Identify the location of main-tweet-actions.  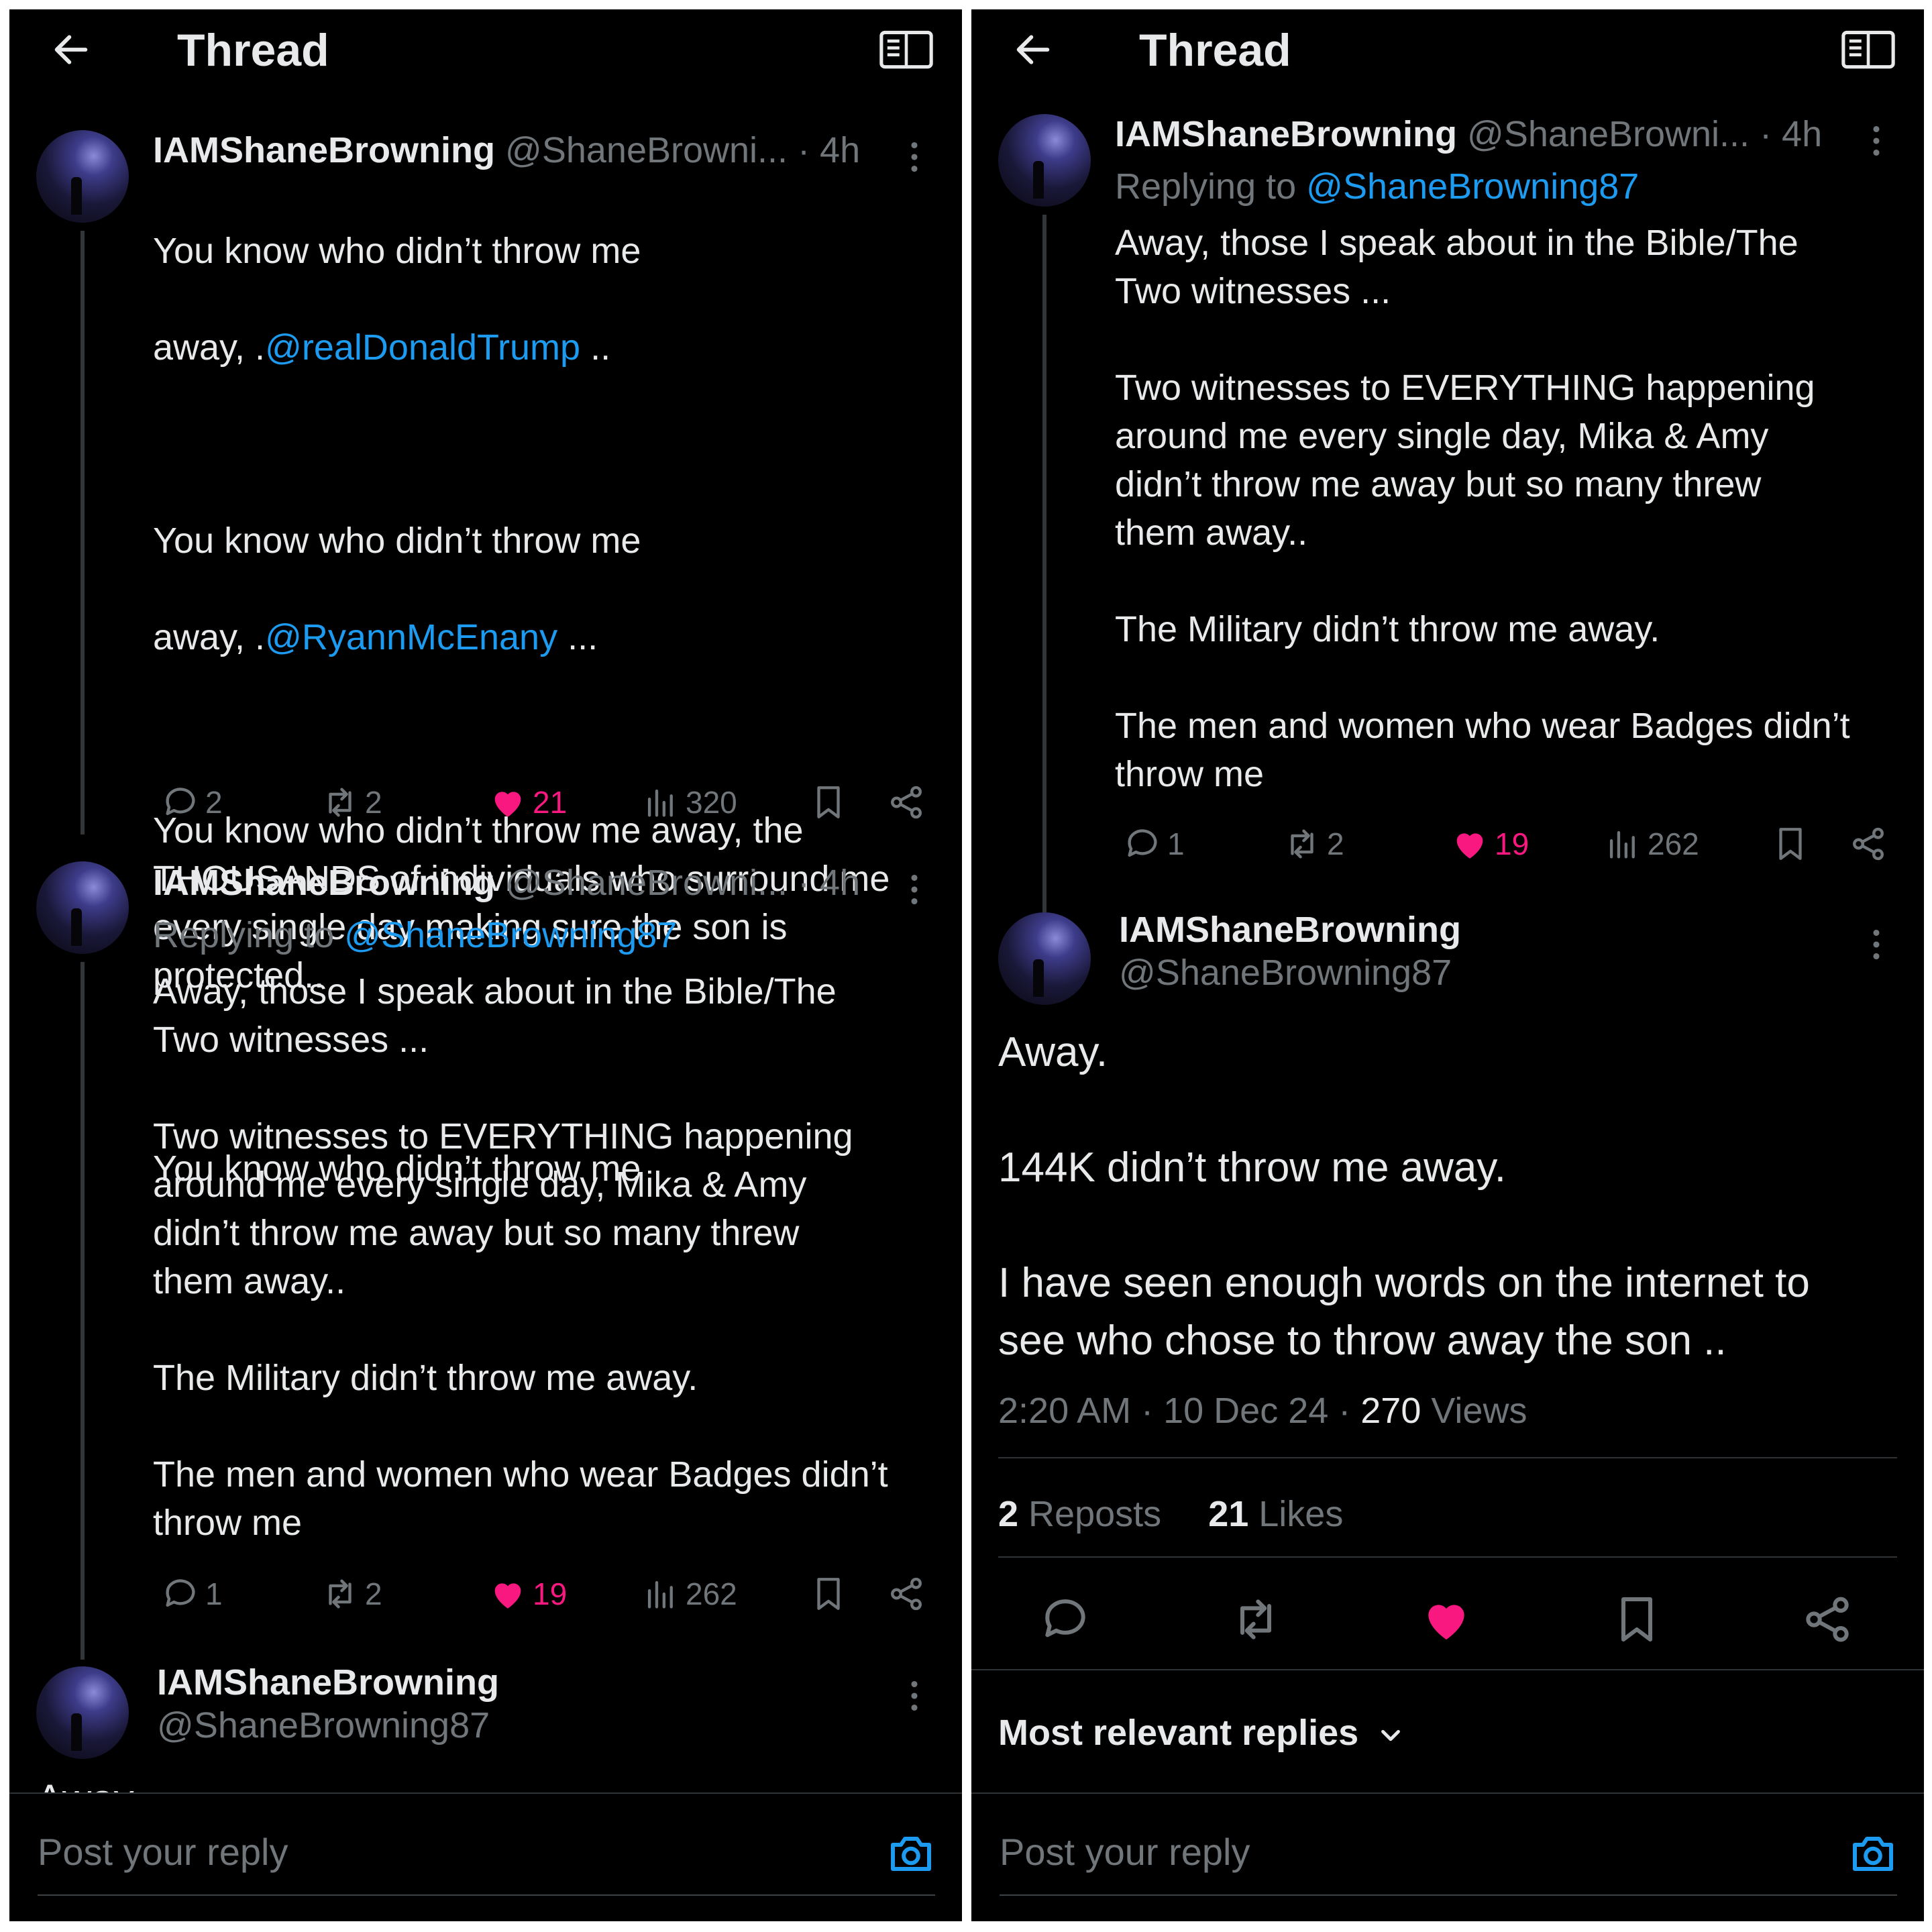
(1454, 1623).